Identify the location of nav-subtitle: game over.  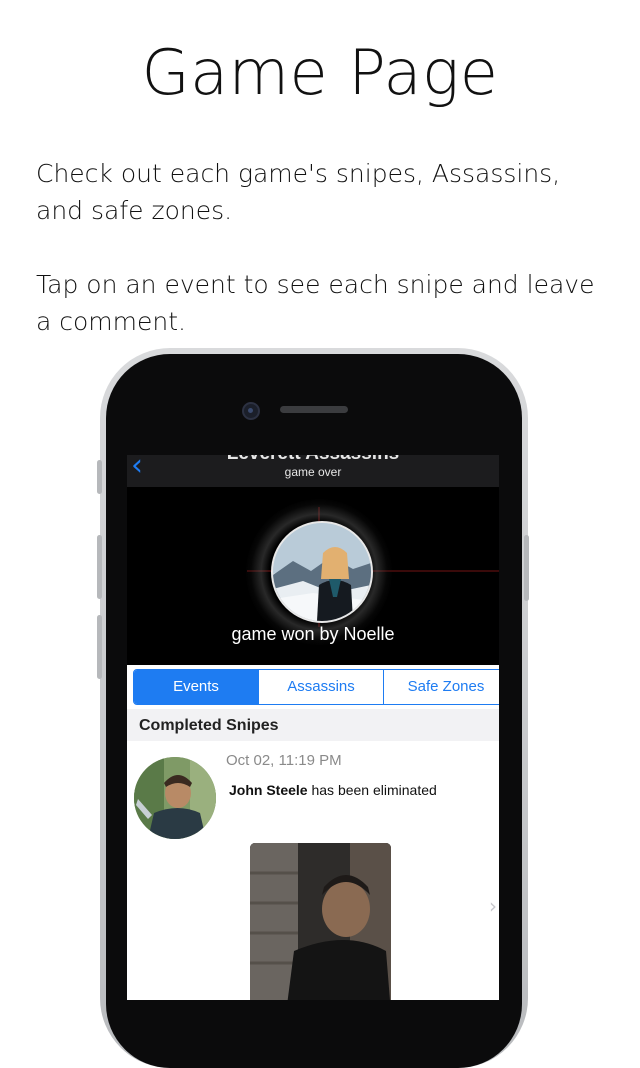
(313, 472).